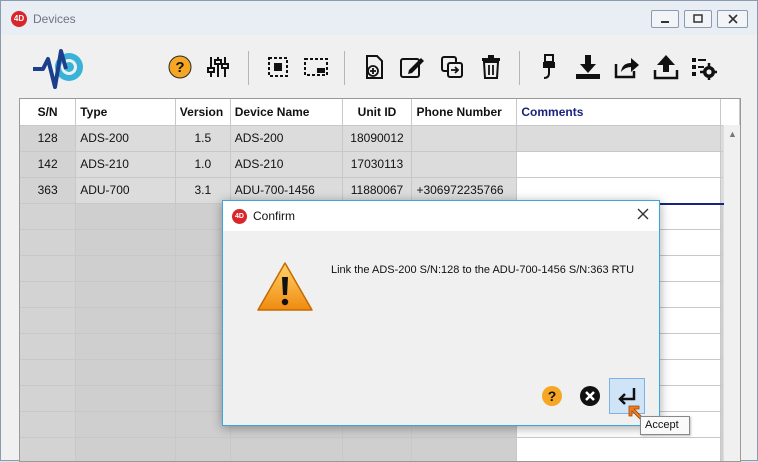 Image resolution: width=758 pixels, height=462 pixels. I want to click on download-icon, so click(588, 67).